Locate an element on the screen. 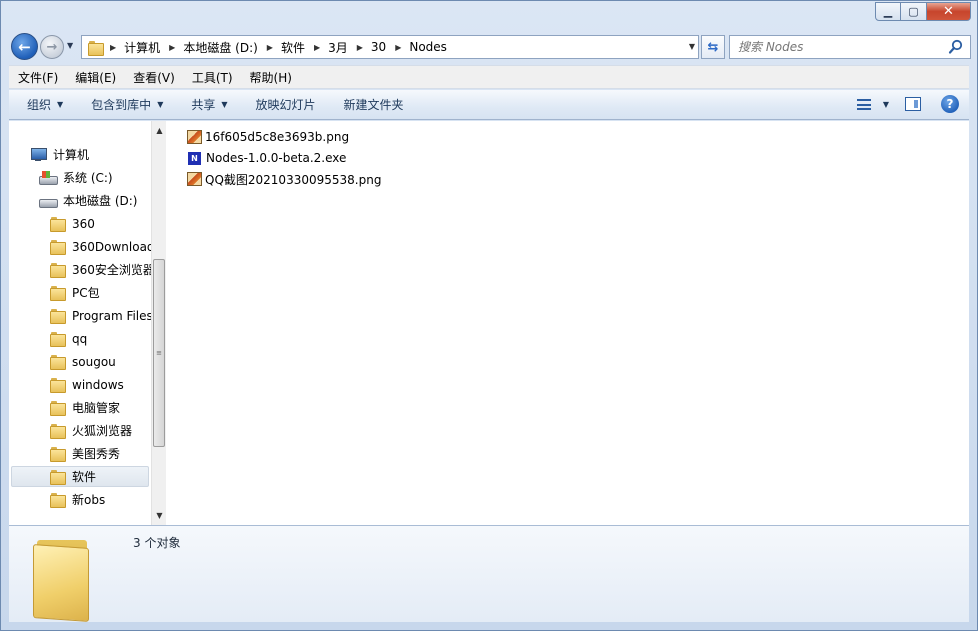 The height and width of the screenshot is (631, 978). tree-item-drive-d: 本地磁盘 (D:) is located at coordinates (88, 200).